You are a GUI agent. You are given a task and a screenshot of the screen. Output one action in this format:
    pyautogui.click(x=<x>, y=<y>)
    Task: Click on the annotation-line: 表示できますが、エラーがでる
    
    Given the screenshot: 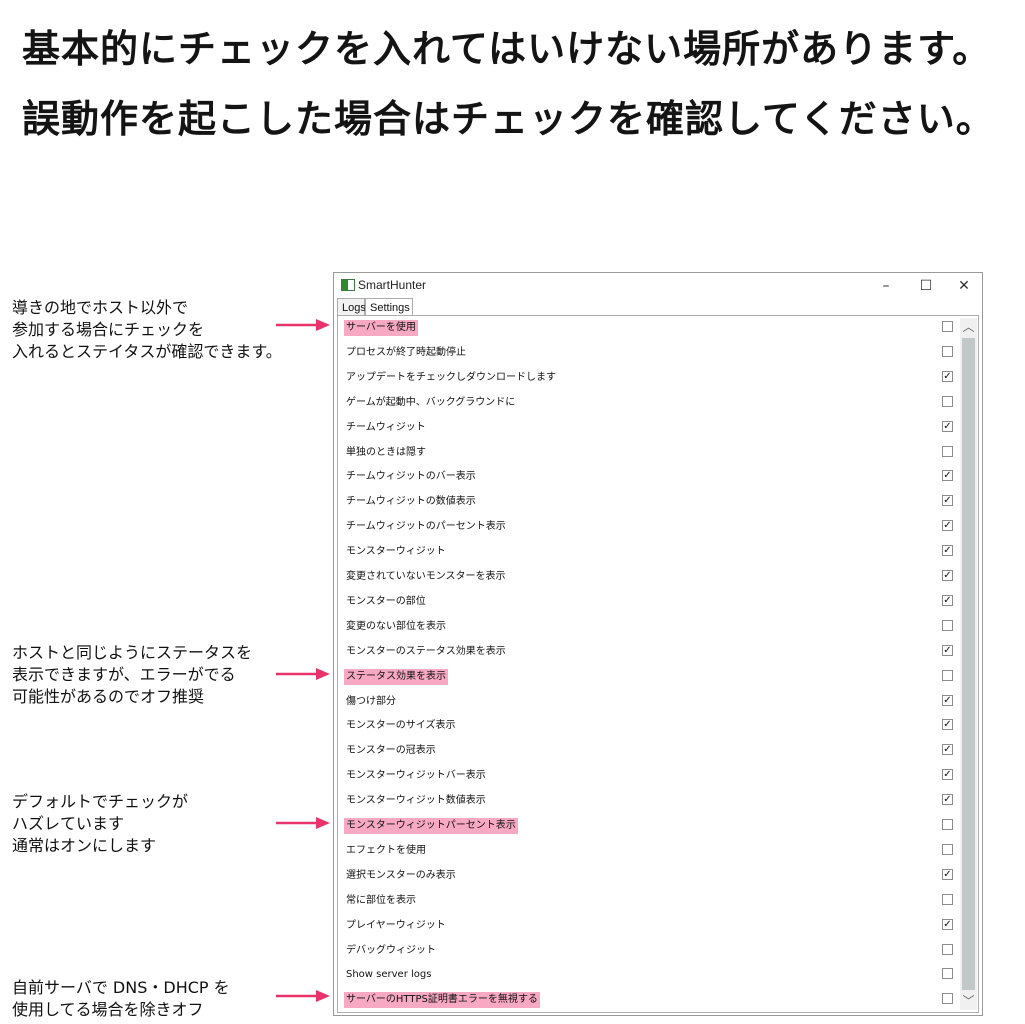 What is the action you would take?
    pyautogui.click(x=124, y=674)
    